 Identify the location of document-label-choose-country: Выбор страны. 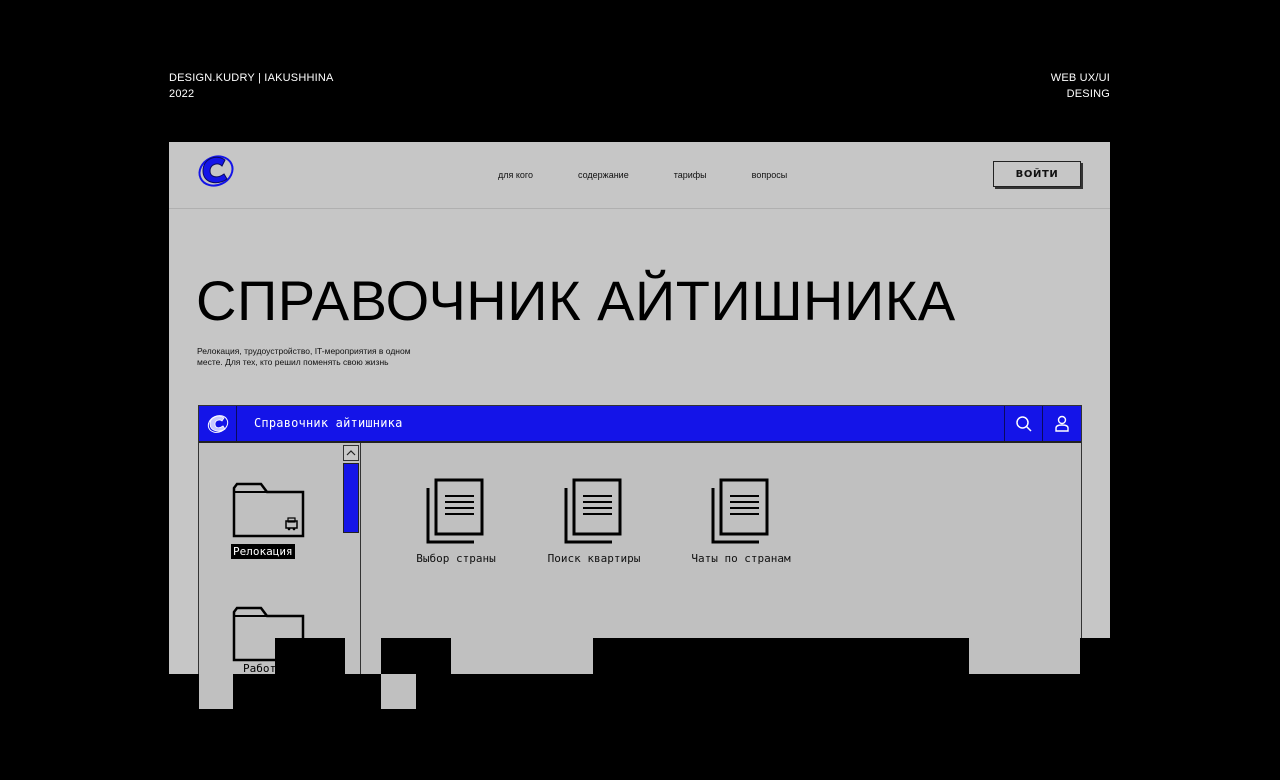
(456, 558).